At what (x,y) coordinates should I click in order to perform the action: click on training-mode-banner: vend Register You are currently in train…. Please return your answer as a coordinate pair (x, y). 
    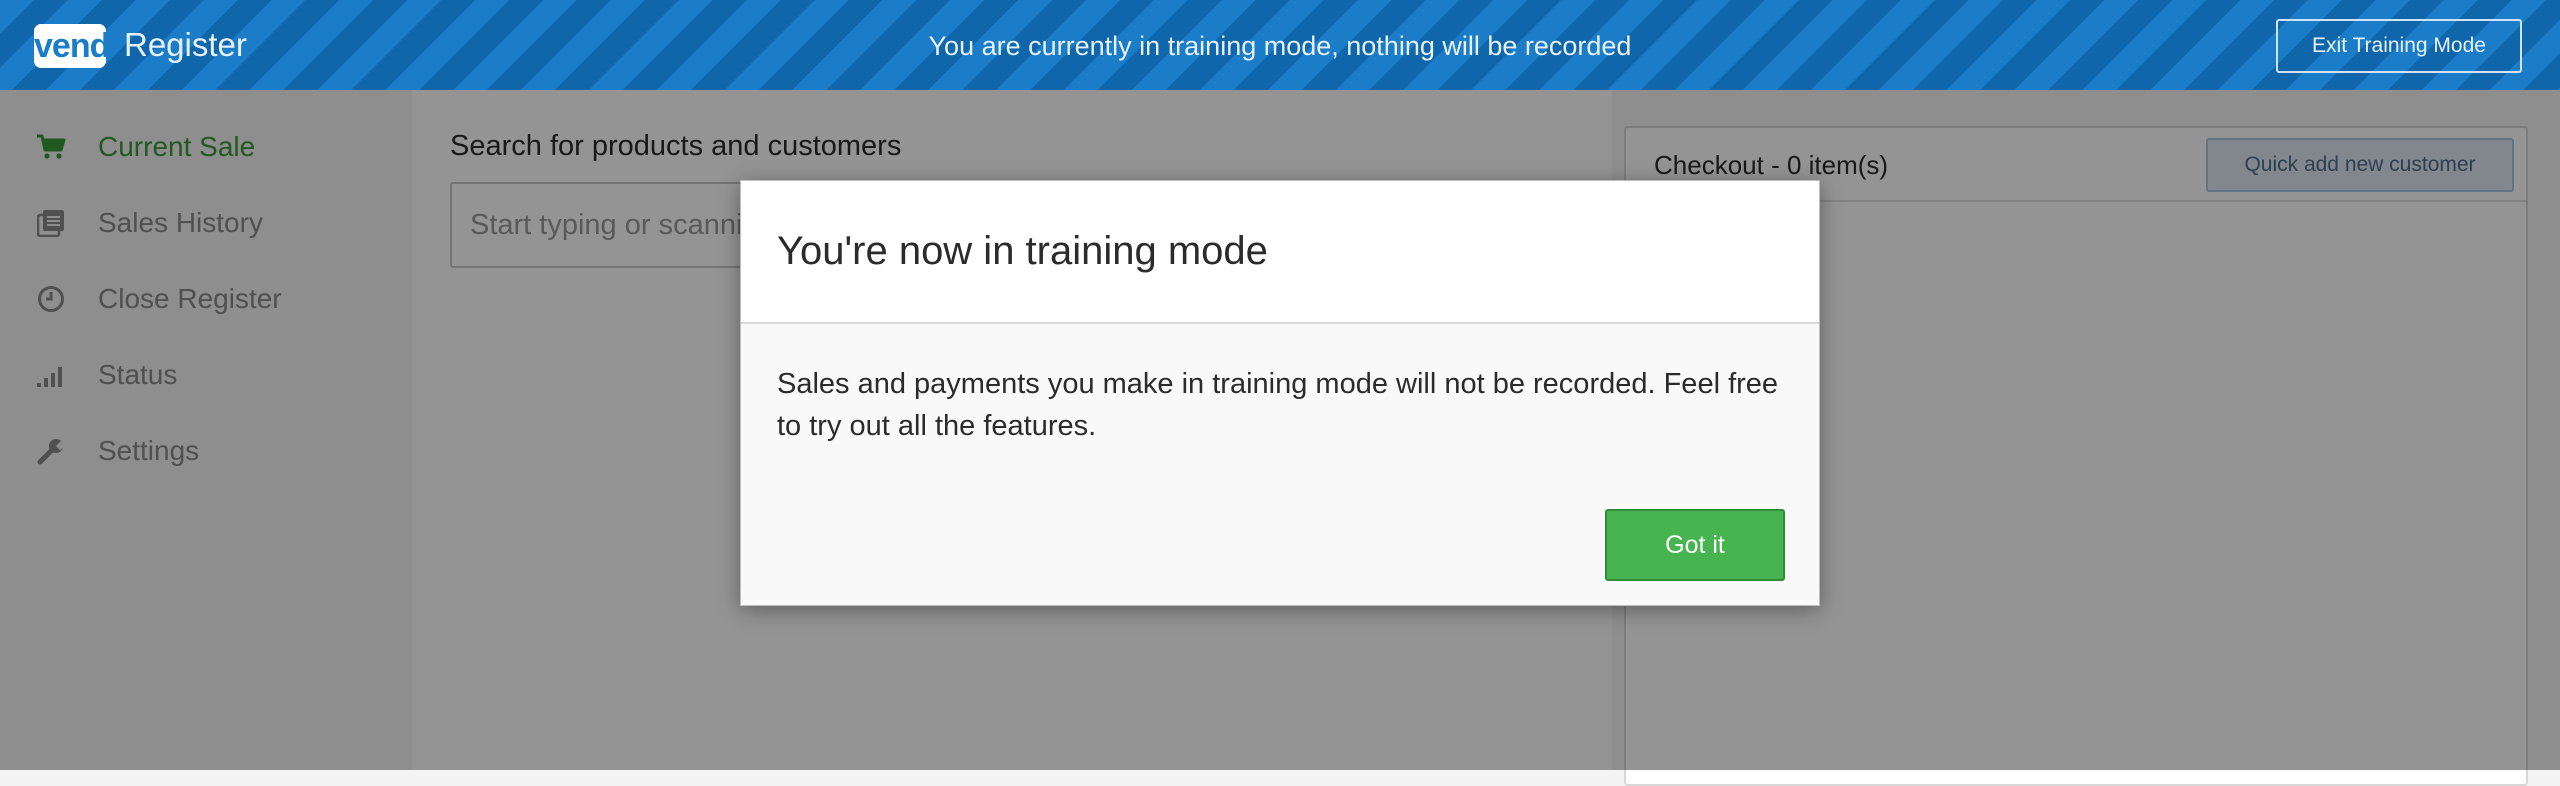
    Looking at the image, I should click on (1280, 45).